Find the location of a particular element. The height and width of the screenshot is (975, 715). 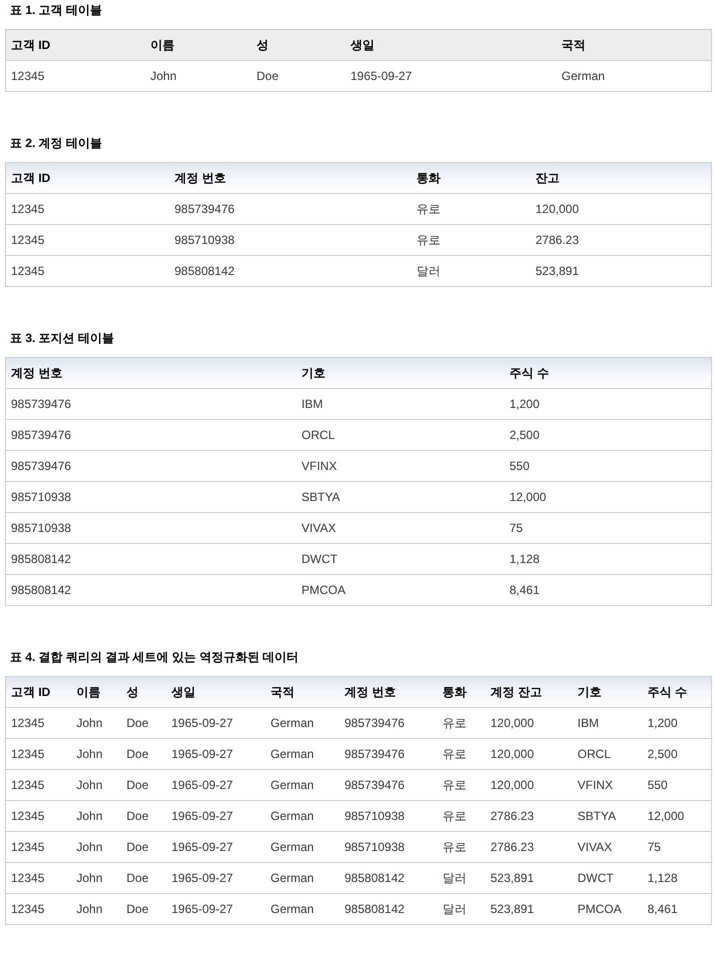

table-cell: 523,891 is located at coordinates (621, 271).